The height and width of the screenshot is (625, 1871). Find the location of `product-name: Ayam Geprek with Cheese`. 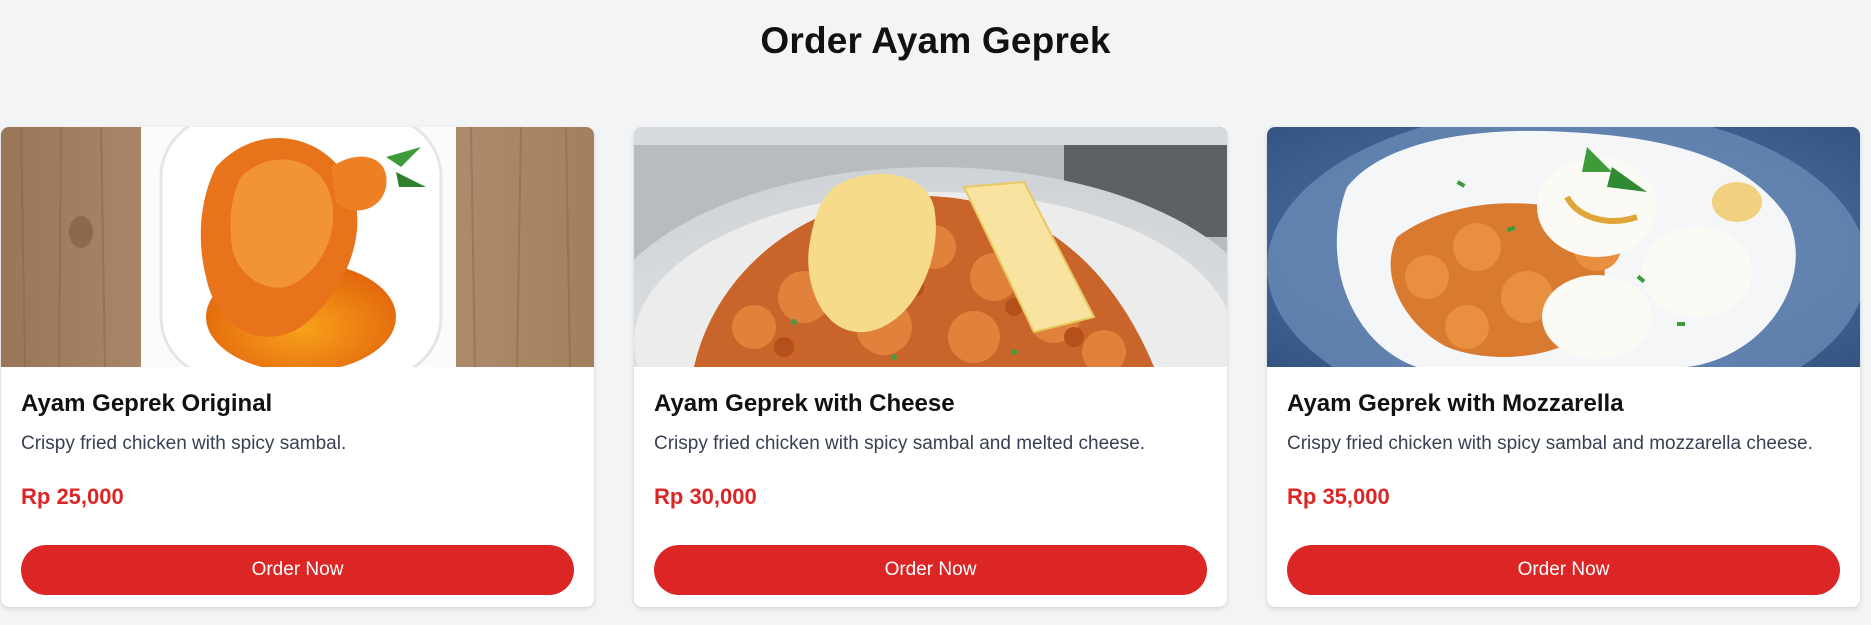

product-name: Ayam Geprek with Cheese is located at coordinates (804, 403).